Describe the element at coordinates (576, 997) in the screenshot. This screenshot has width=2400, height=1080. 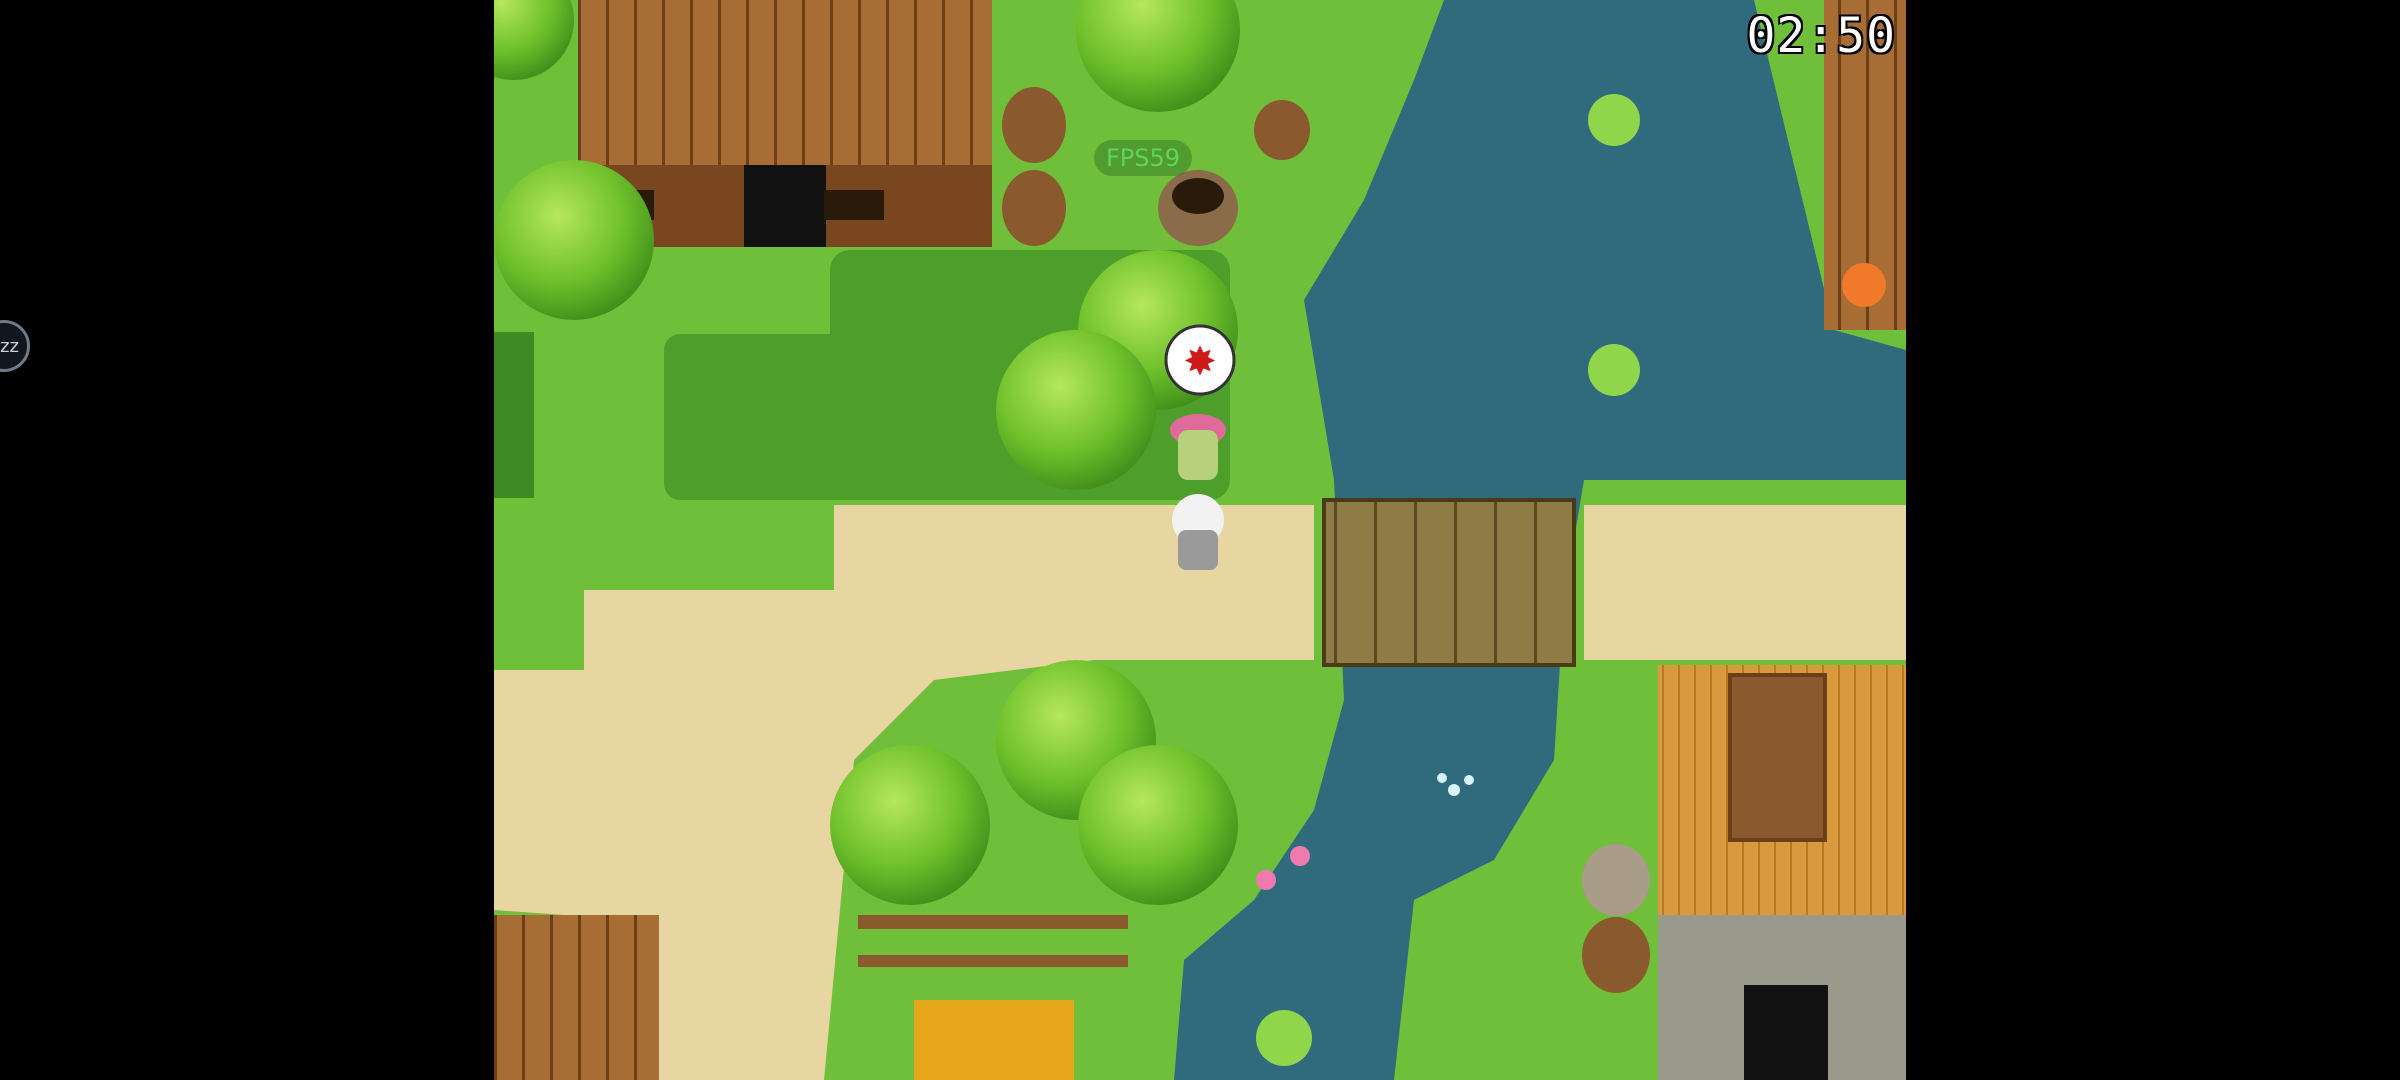
I see `shed-bottom-left` at that location.